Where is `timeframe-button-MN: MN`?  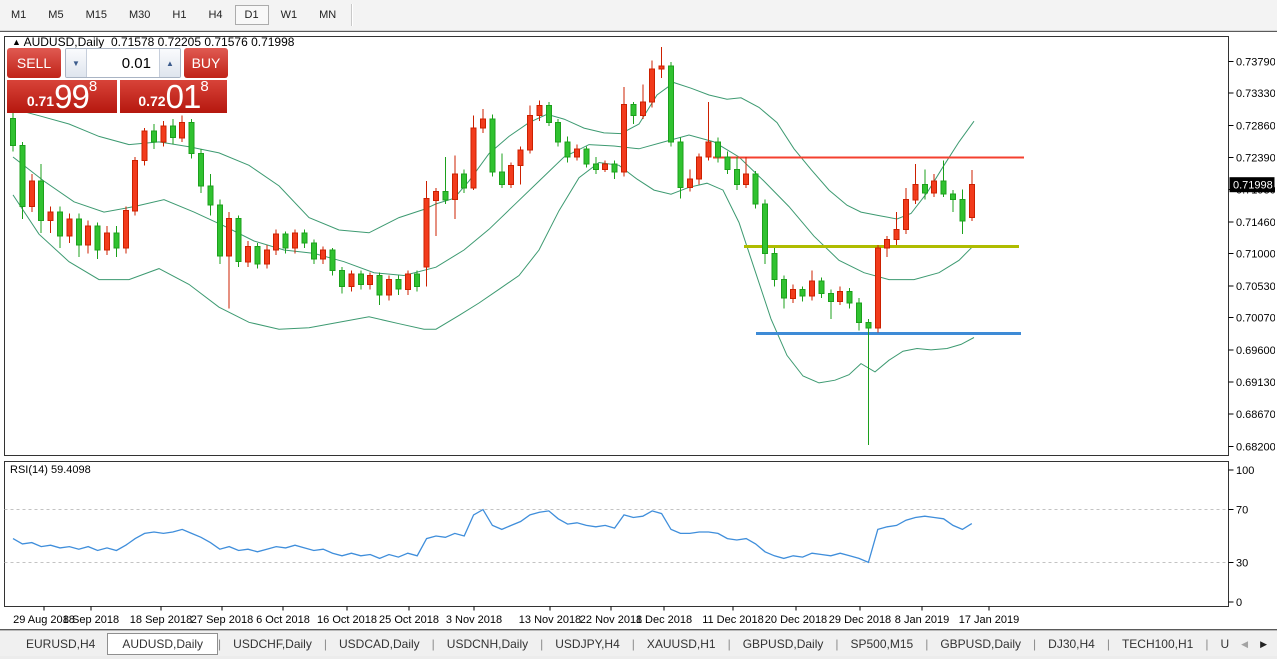 timeframe-button-MN: MN is located at coordinates (327, 15).